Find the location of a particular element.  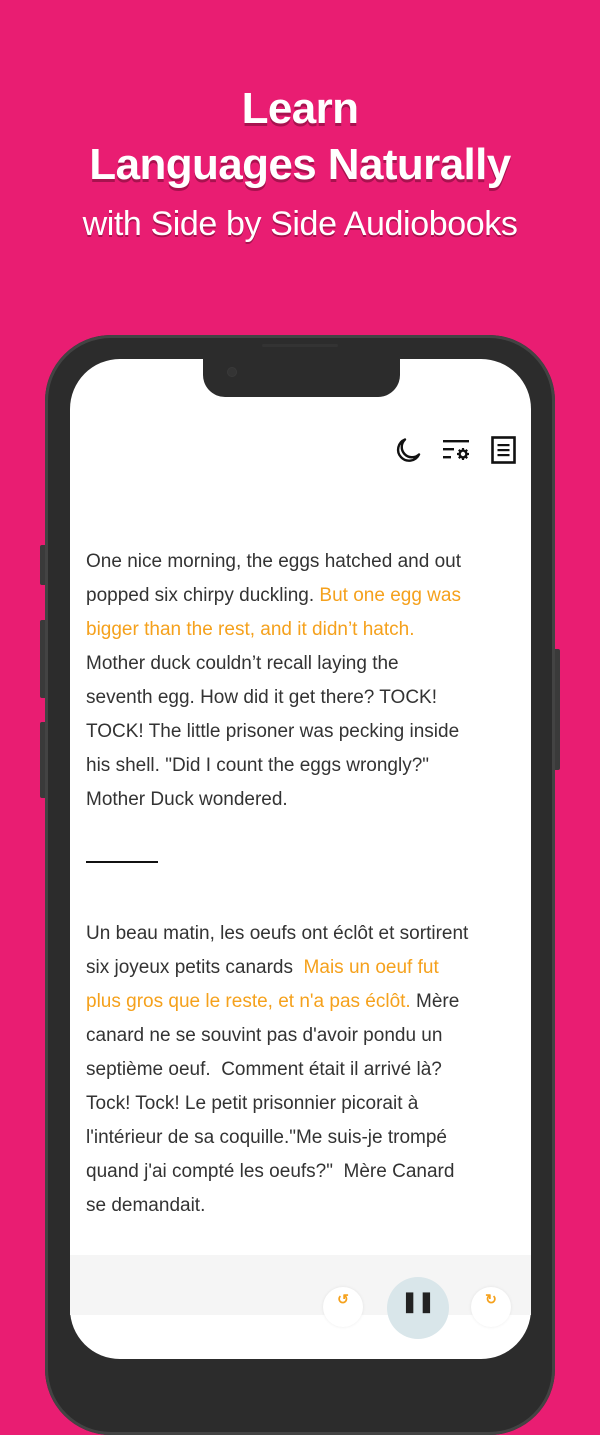

sentence-text: Mother Duck wondered. is located at coordinates (187, 799).